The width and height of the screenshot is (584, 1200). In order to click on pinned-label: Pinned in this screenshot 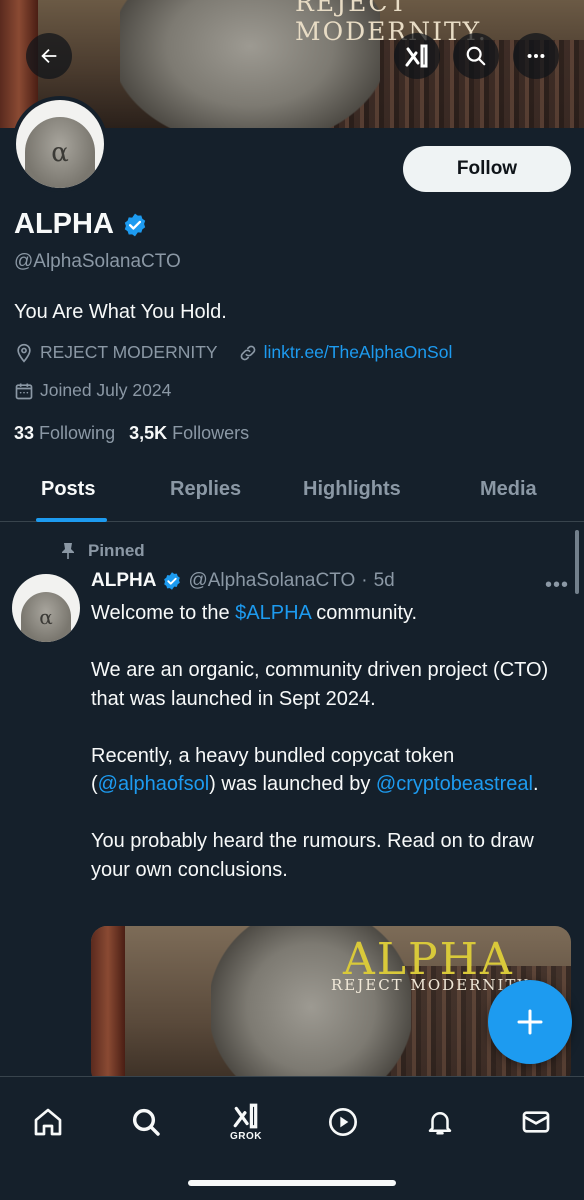, I will do `click(102, 551)`.